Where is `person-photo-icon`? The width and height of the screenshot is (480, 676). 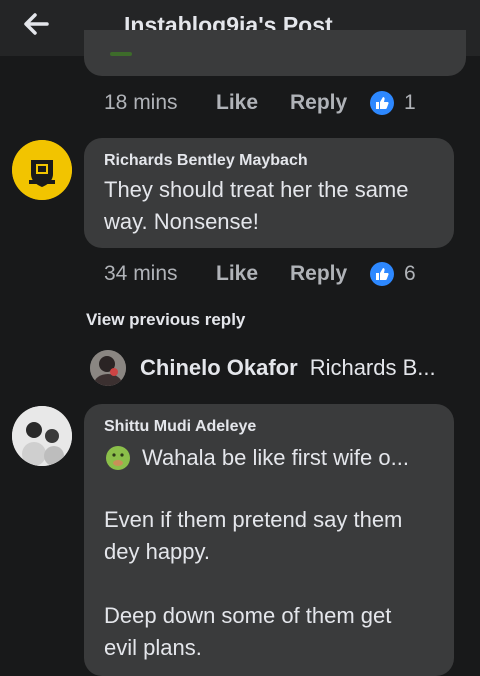 person-photo-icon is located at coordinates (108, 368).